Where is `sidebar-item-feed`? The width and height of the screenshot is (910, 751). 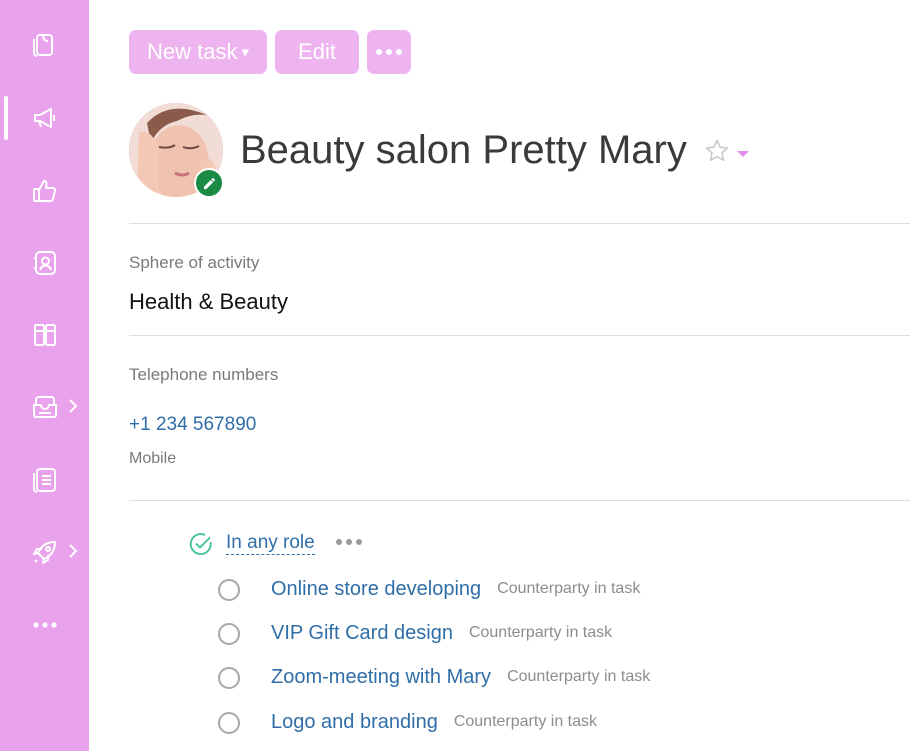 sidebar-item-feed is located at coordinates (44, 118).